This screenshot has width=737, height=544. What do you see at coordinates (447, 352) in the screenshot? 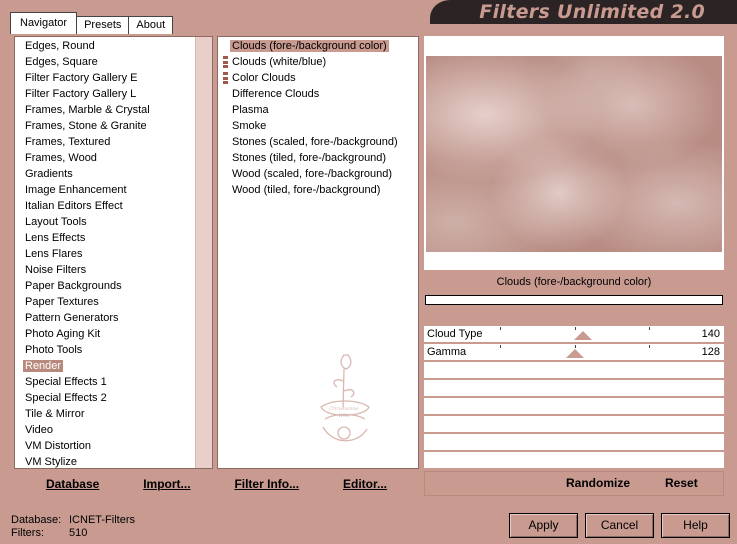
I see `param-label: Gamma` at bounding box center [447, 352].